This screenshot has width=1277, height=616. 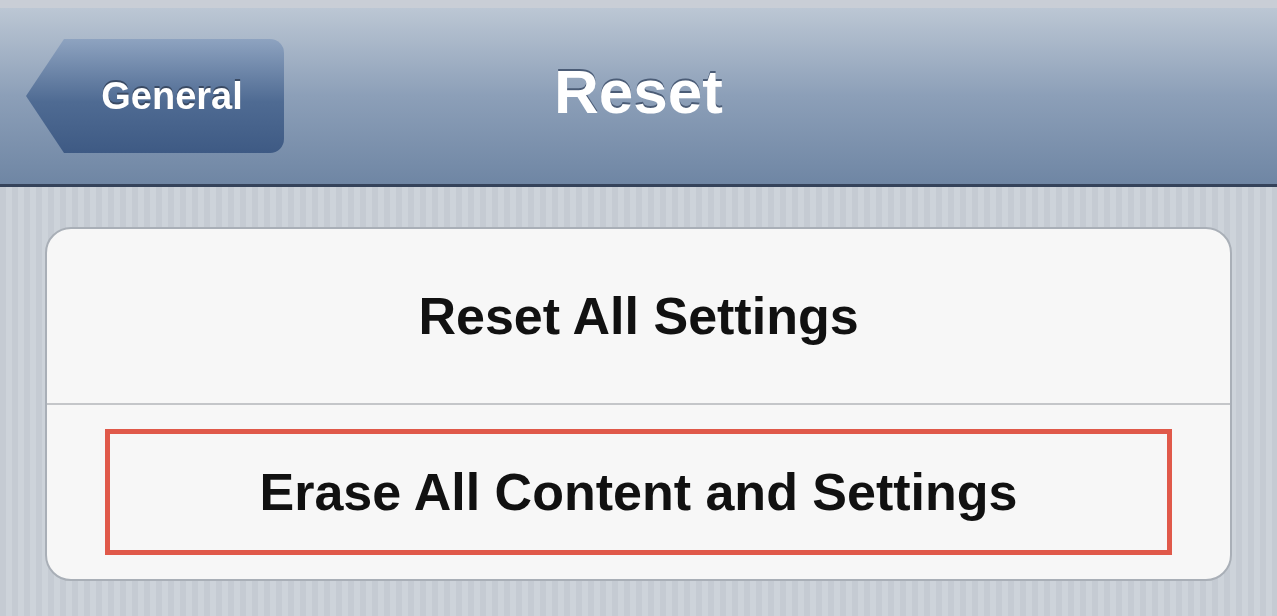 I want to click on back-button: General, so click(x=155, y=96).